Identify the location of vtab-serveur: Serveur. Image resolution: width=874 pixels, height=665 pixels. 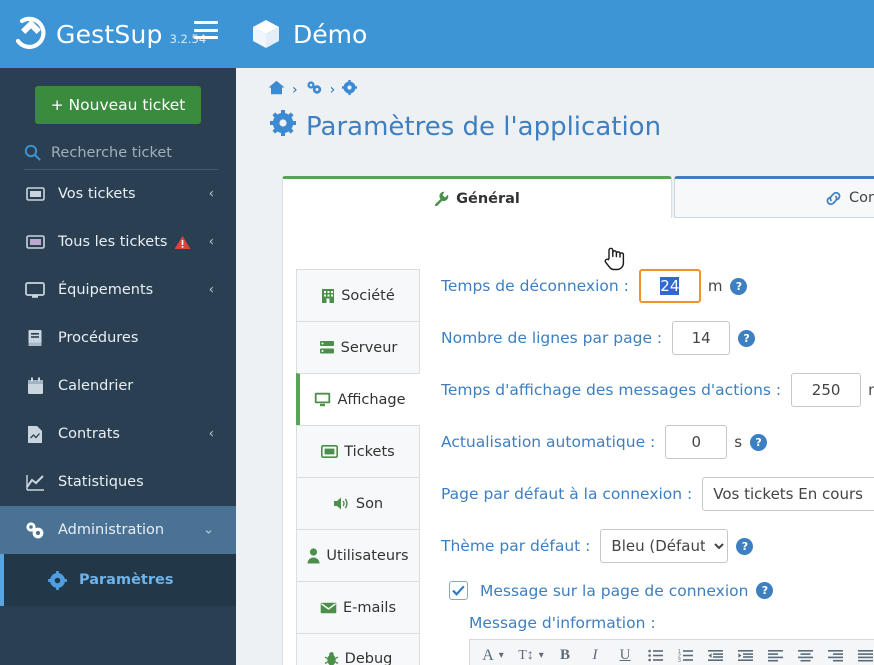
(358, 347).